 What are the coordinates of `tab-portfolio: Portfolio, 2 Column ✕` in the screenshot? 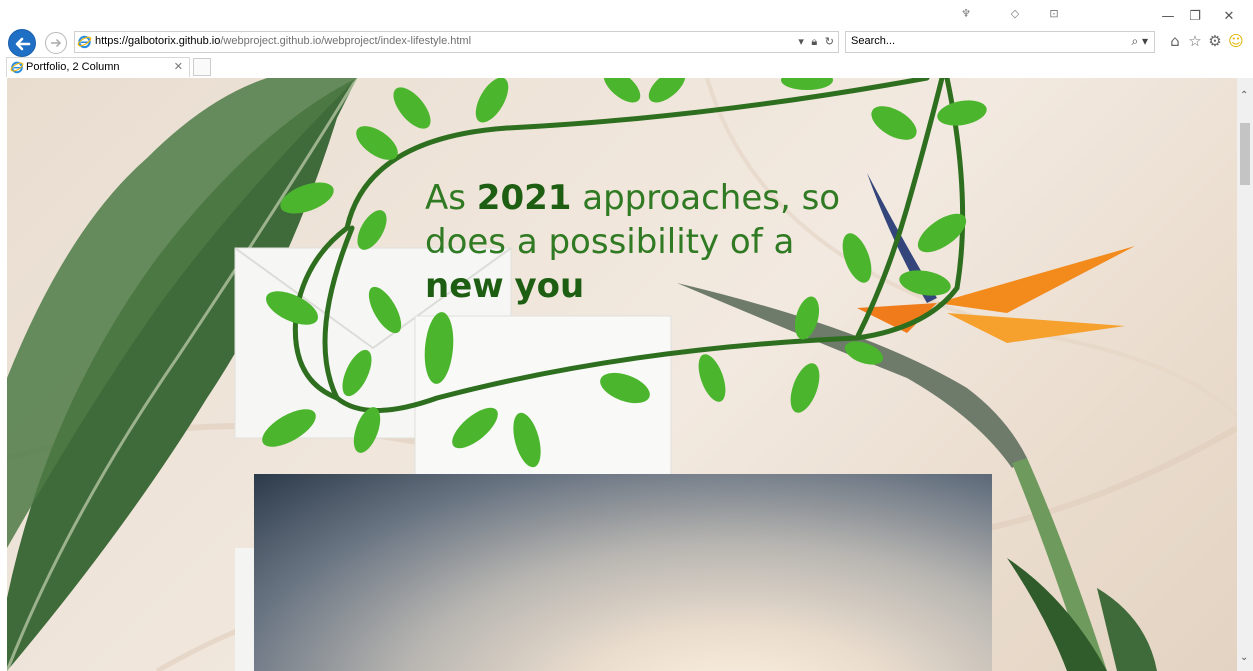 It's located at (98, 67).